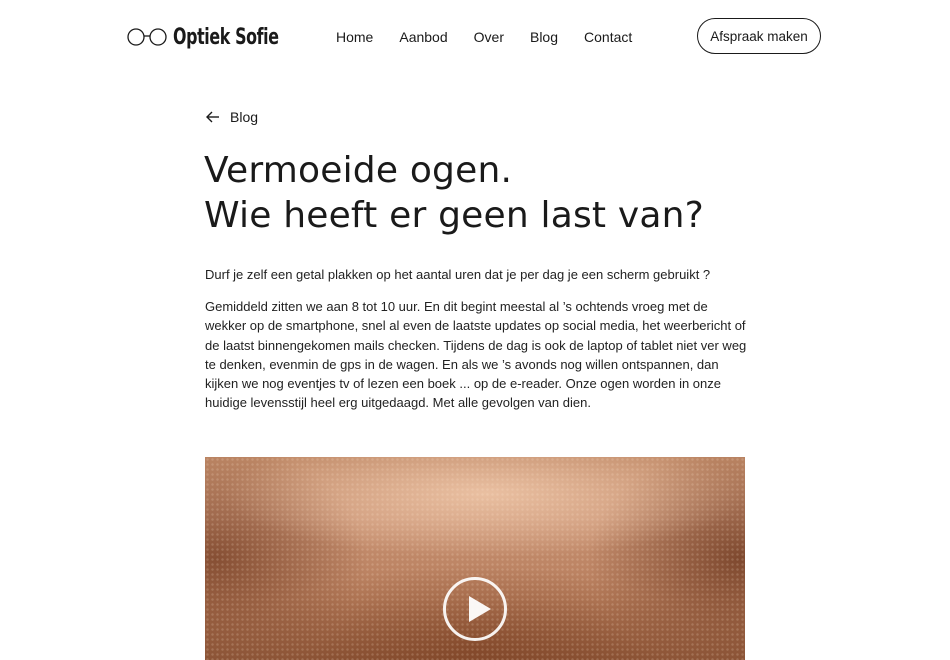  I want to click on nav-over: Over, so click(489, 37).